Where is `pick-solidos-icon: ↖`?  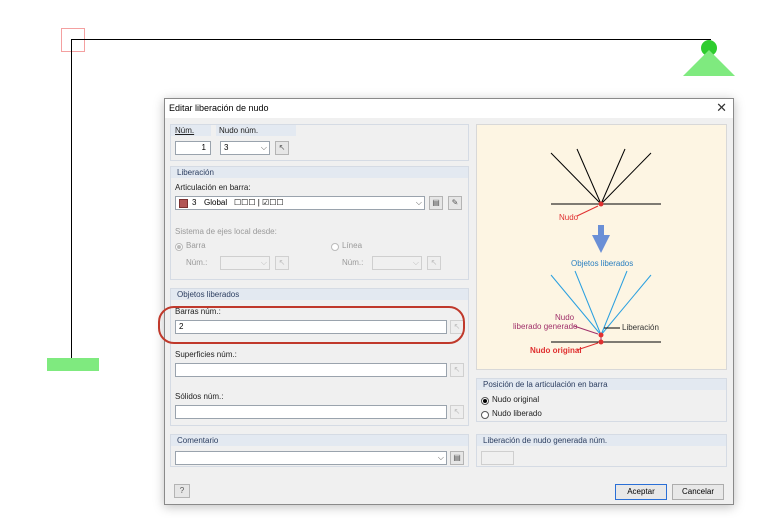
pick-solidos-icon: ↖ is located at coordinates (457, 412).